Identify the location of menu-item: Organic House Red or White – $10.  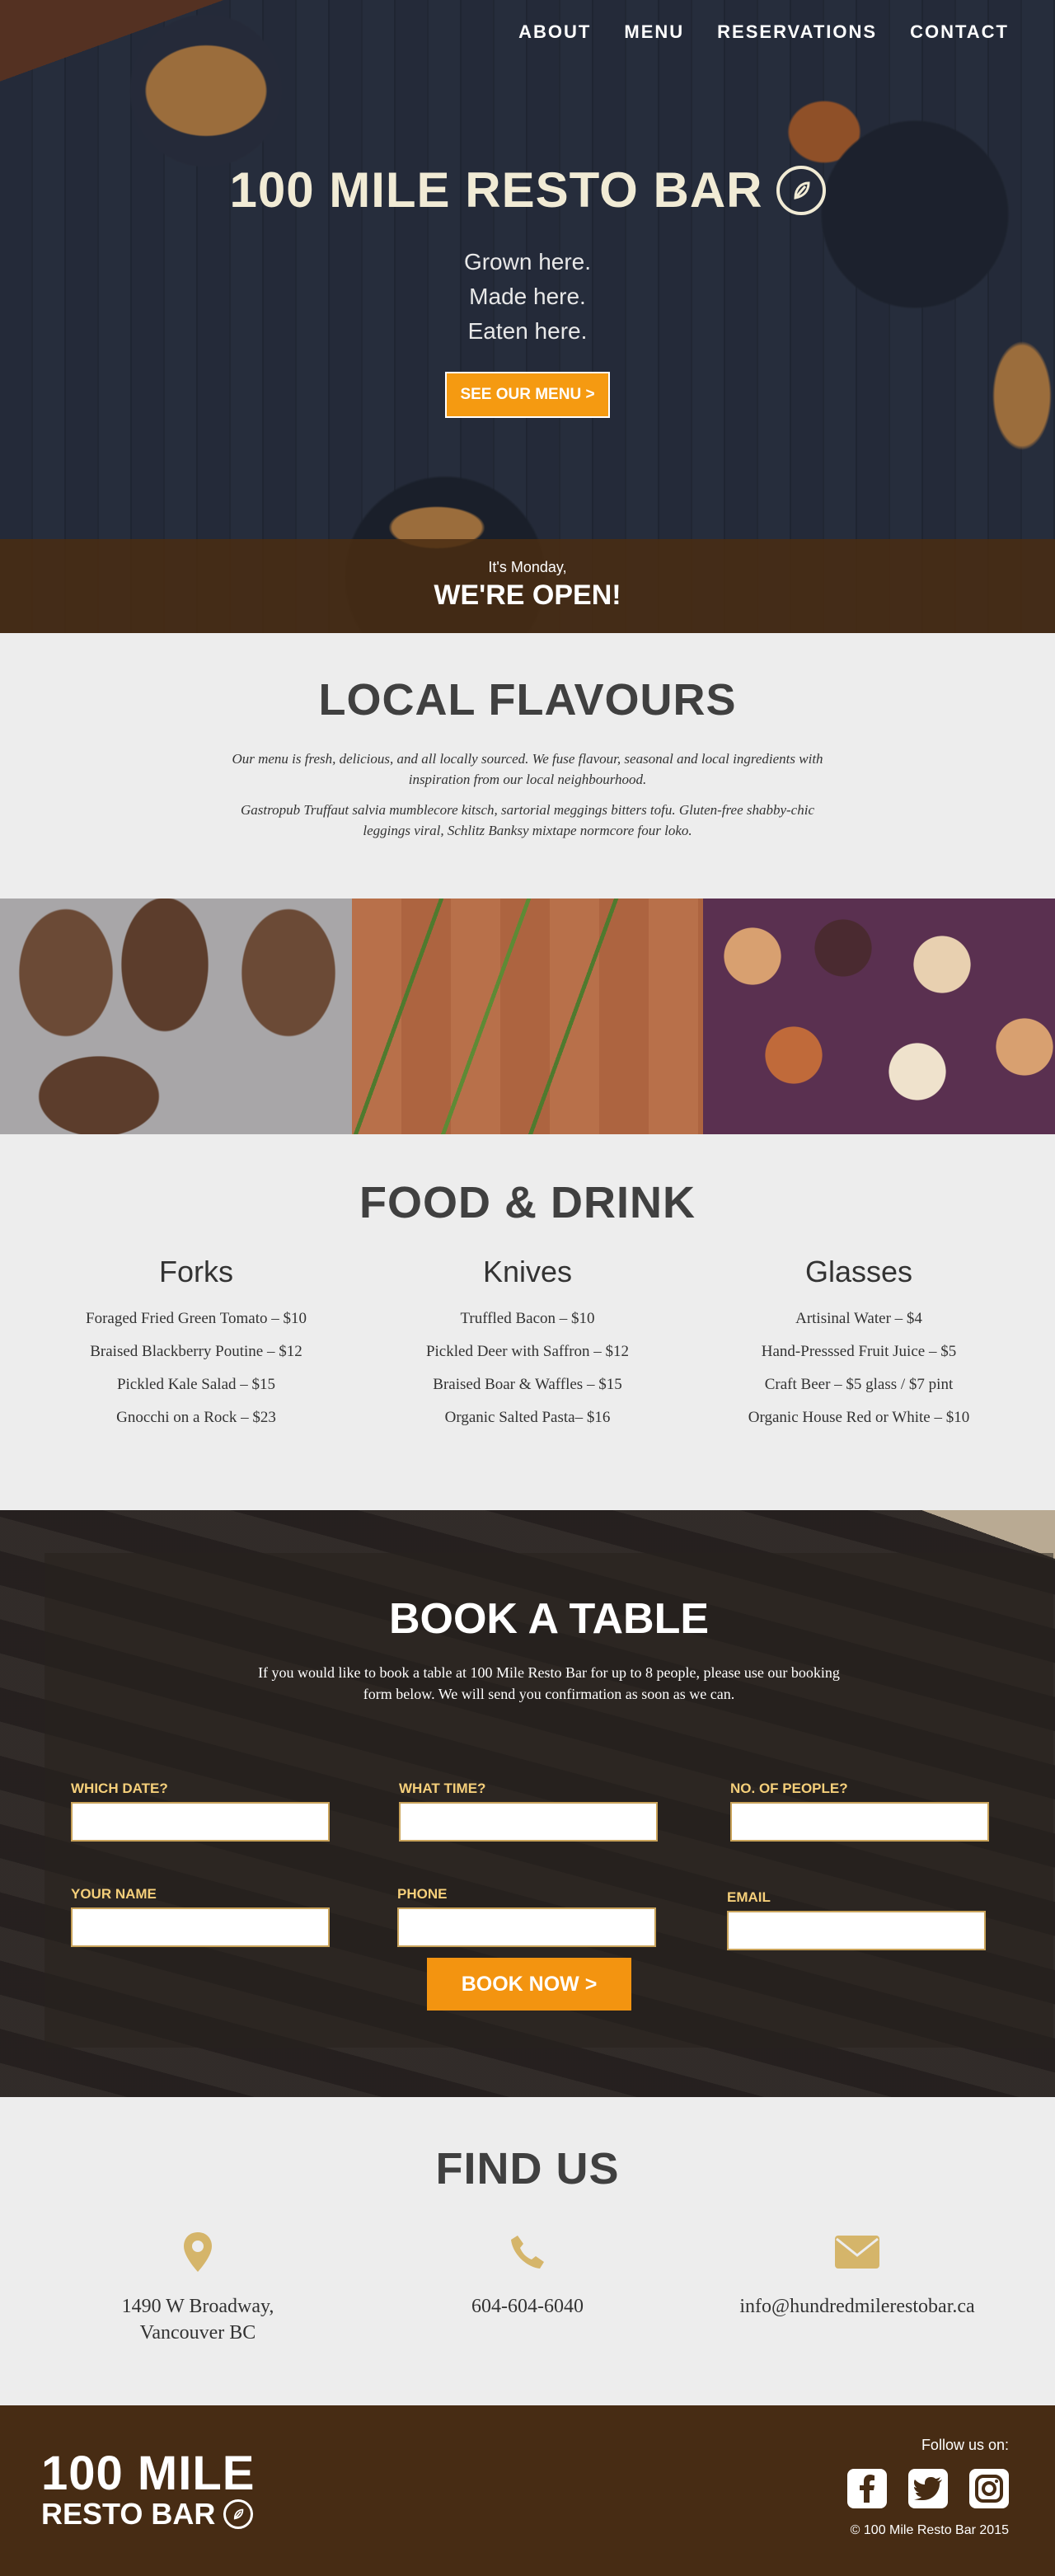
(859, 1418).